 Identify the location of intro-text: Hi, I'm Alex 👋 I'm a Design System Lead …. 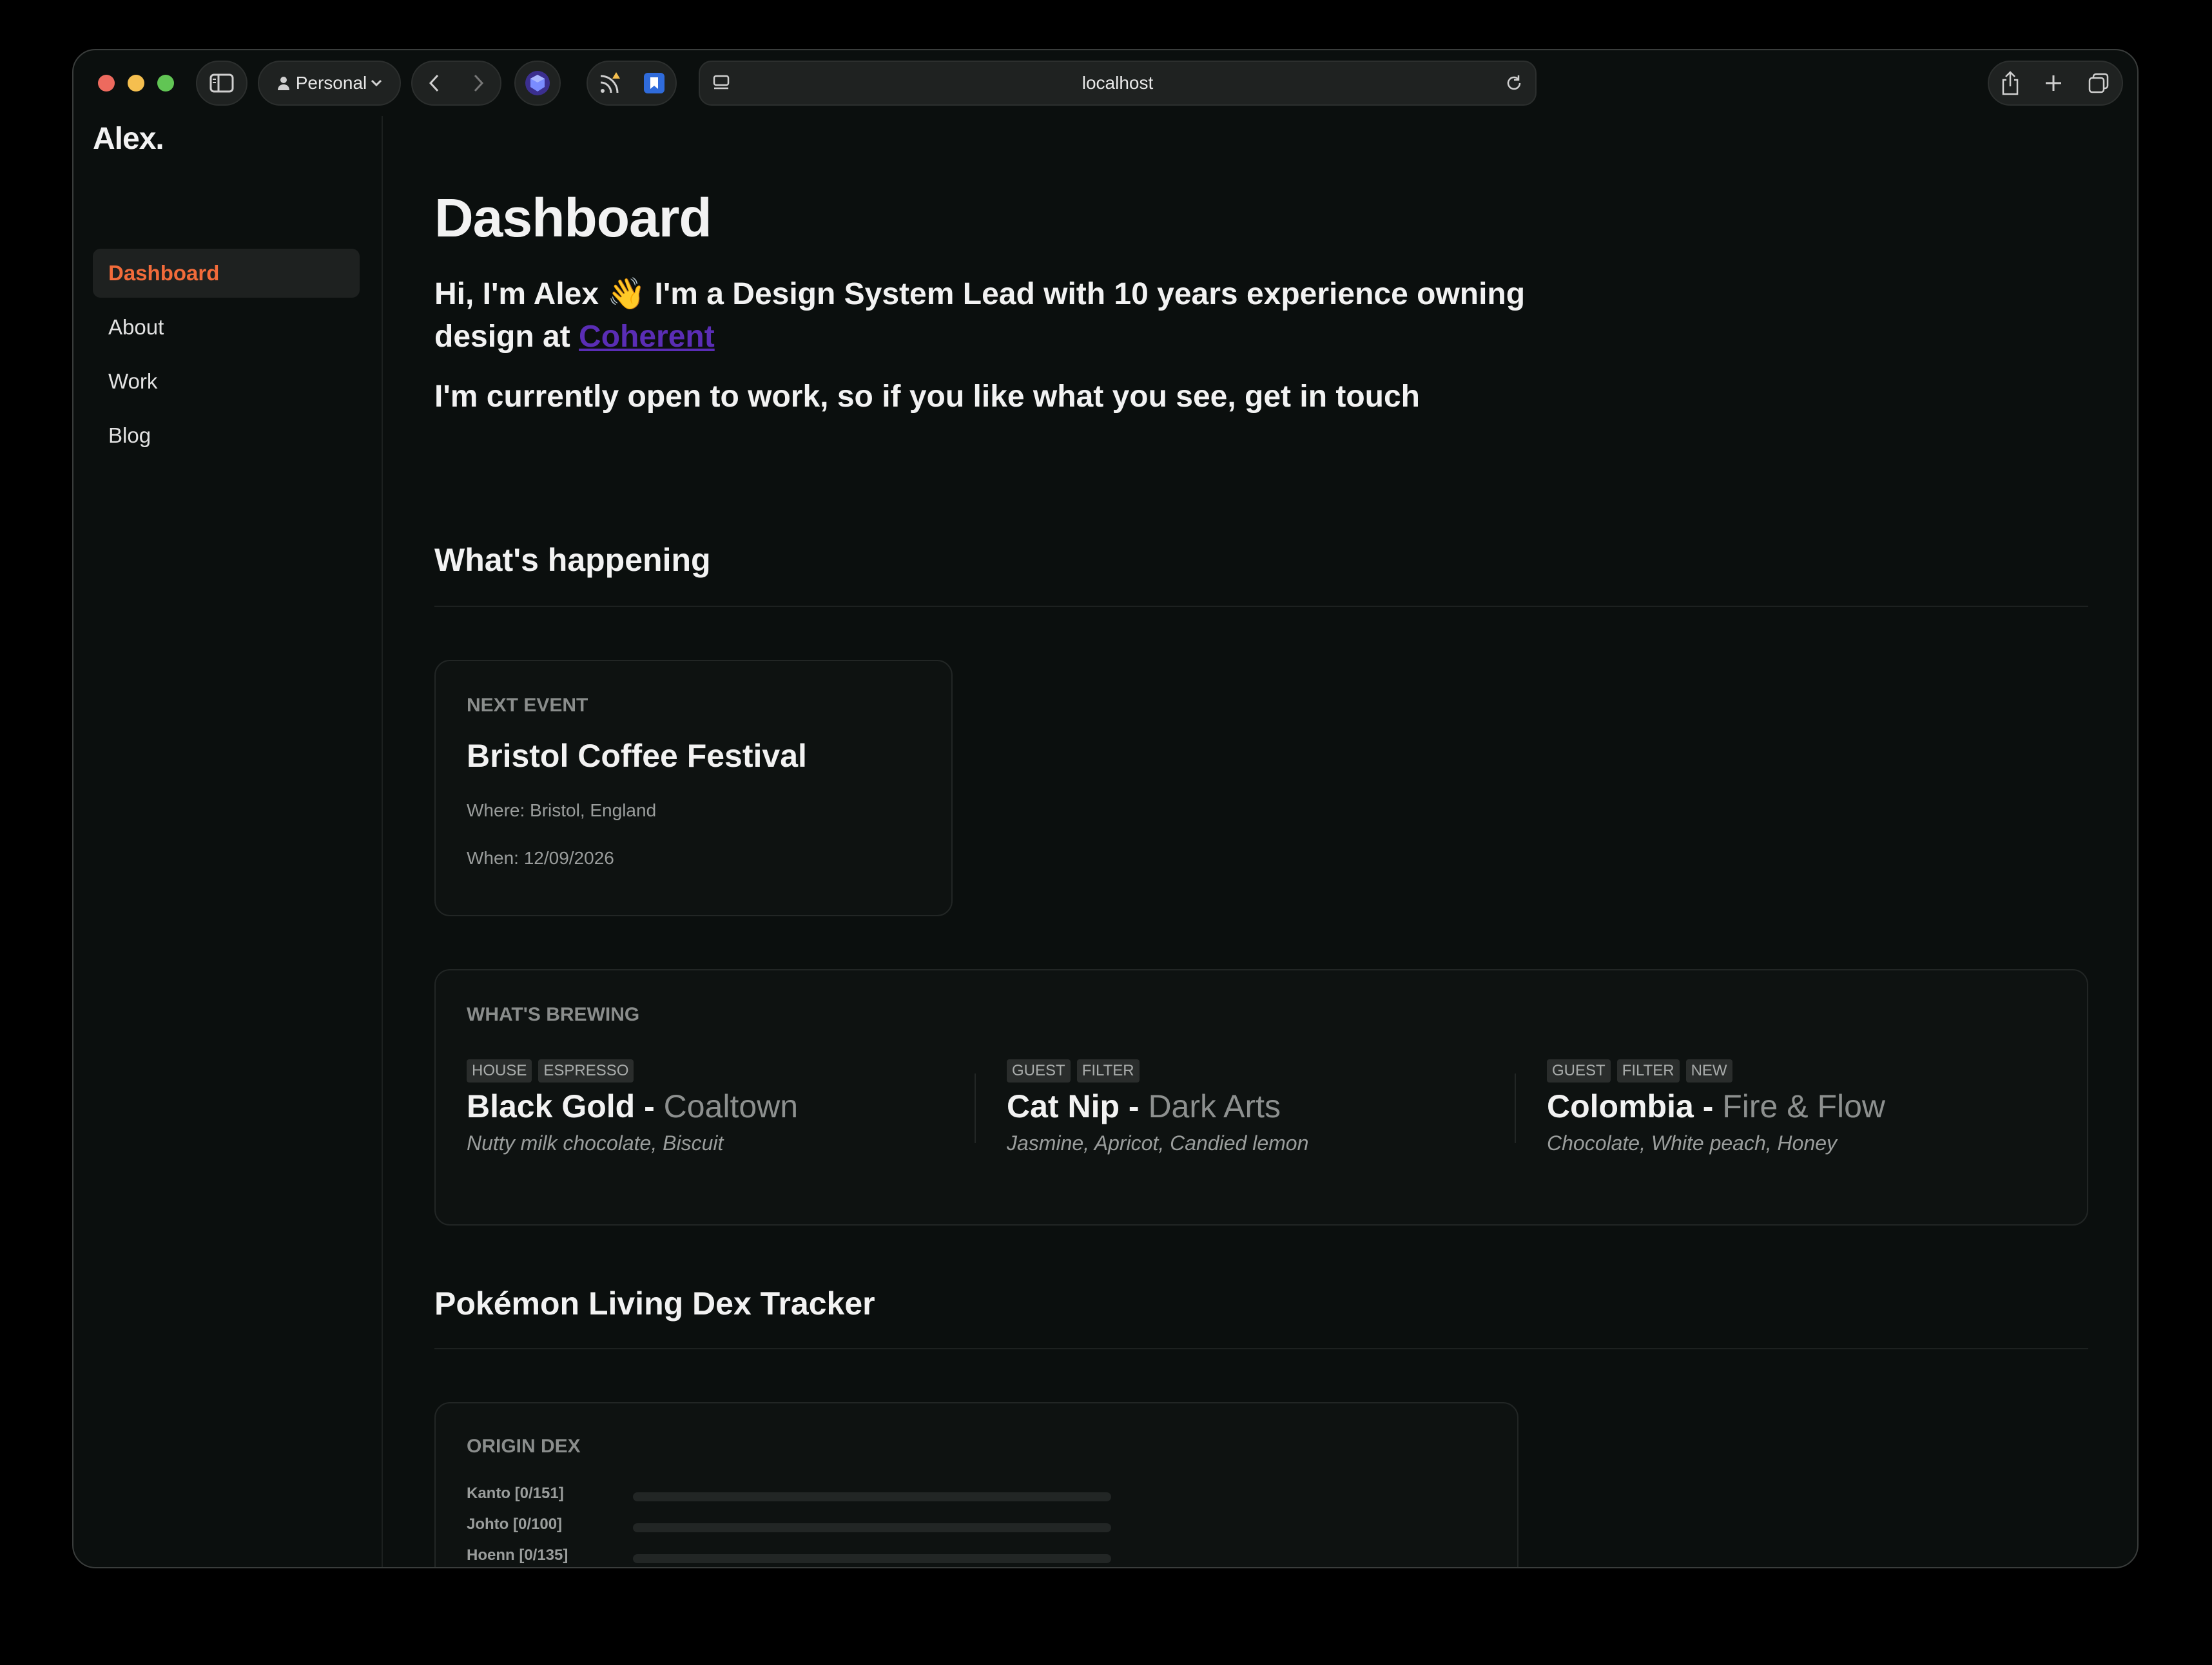
(1033, 315).